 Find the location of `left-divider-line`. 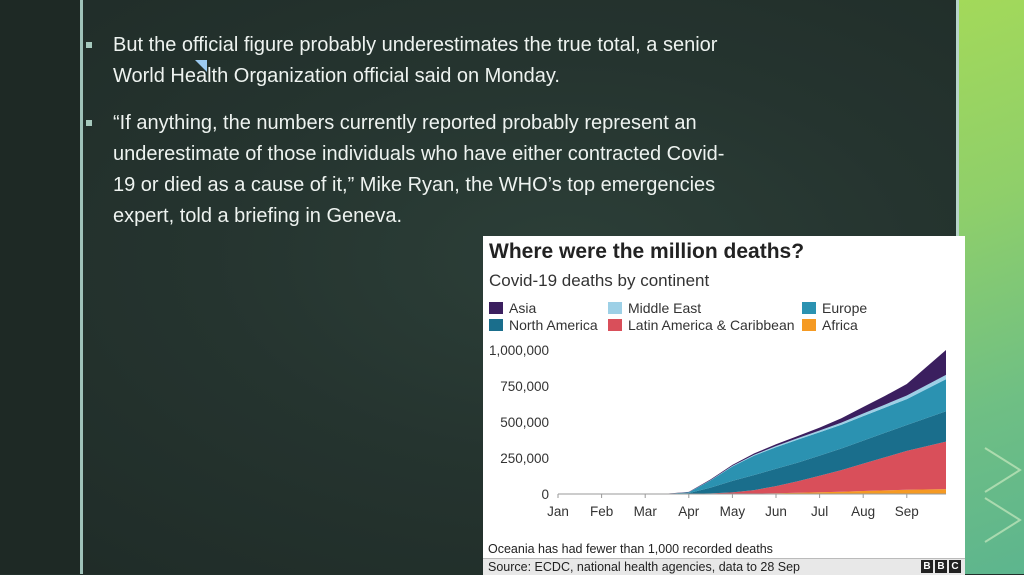

left-divider-line is located at coordinates (81, 287).